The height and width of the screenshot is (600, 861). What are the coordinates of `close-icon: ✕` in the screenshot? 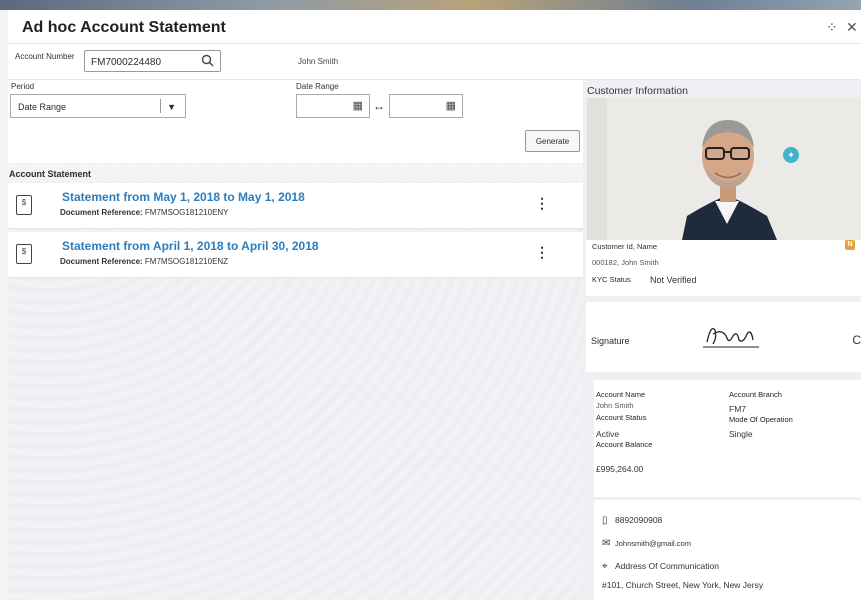 It's located at (852, 27).